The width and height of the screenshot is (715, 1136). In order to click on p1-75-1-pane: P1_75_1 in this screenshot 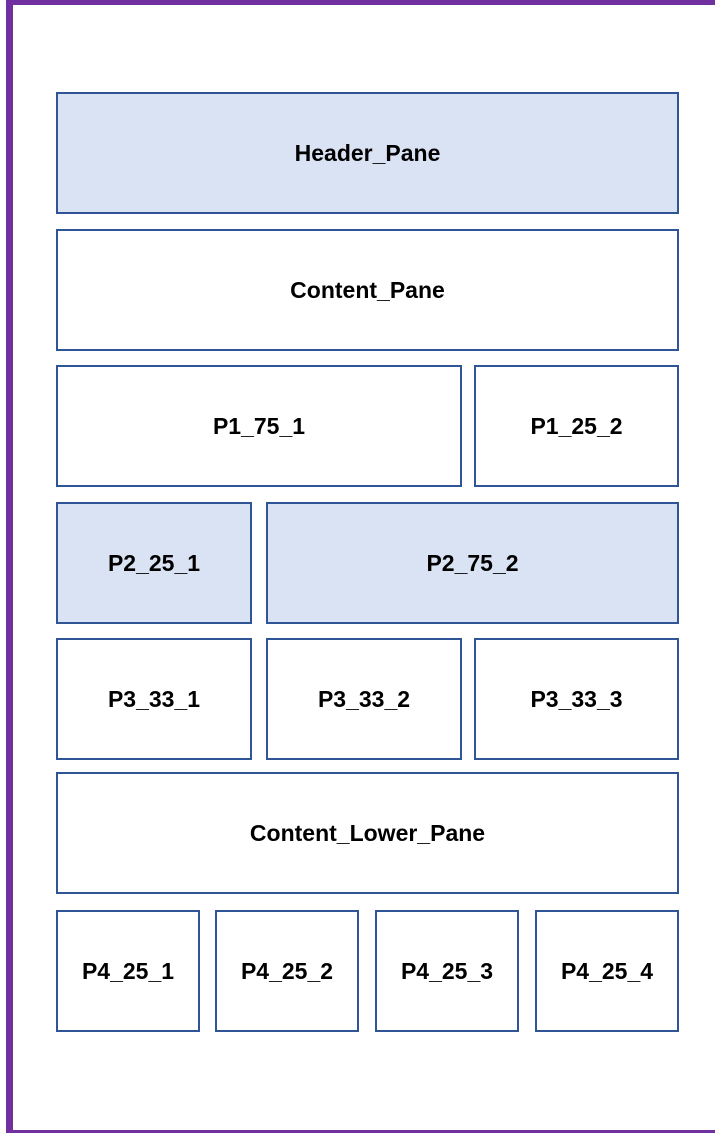, I will do `click(259, 426)`.